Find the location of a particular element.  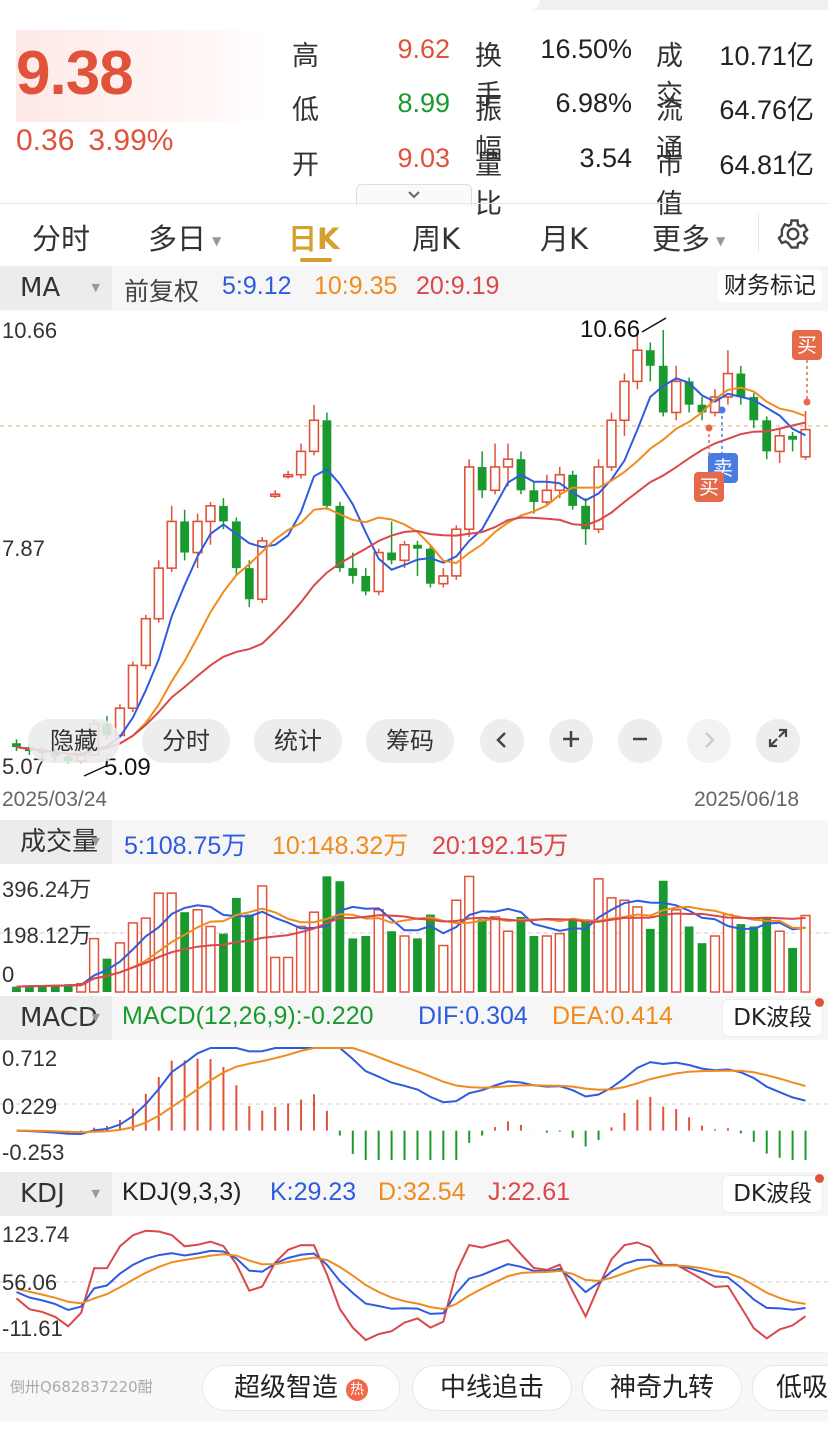

chip-label: 神奇九转 is located at coordinates (661, 1388).